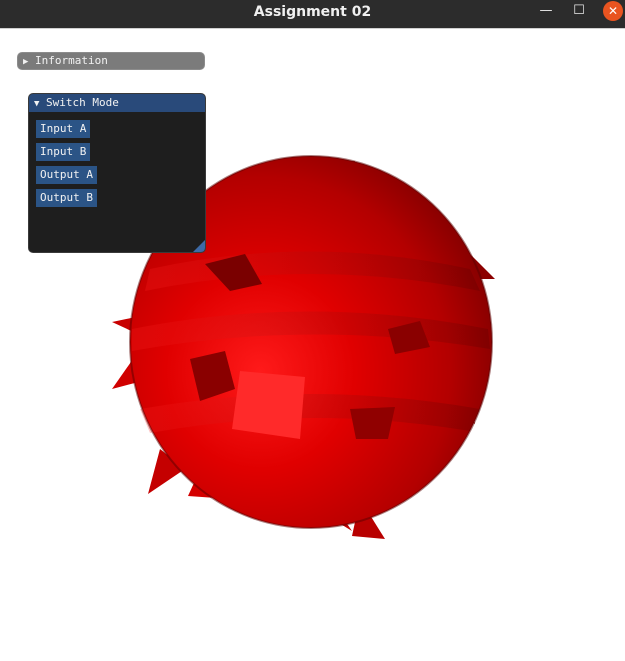 This screenshot has height=661, width=625. Describe the element at coordinates (26, 62) in the screenshot. I see `collapse-arrow-icon: ▶` at that location.